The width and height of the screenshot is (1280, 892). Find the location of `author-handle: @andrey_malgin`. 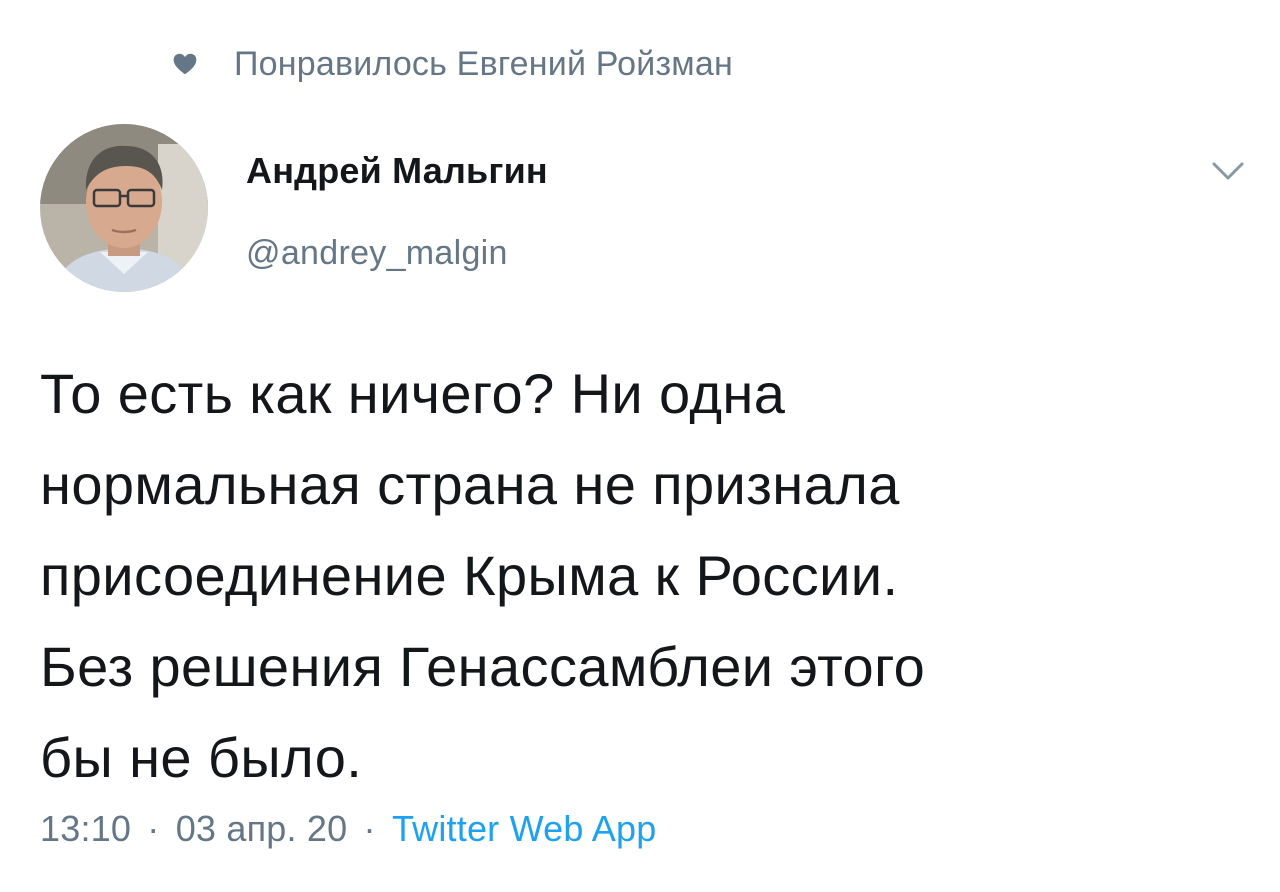

author-handle: @andrey_malgin is located at coordinates (377, 253).